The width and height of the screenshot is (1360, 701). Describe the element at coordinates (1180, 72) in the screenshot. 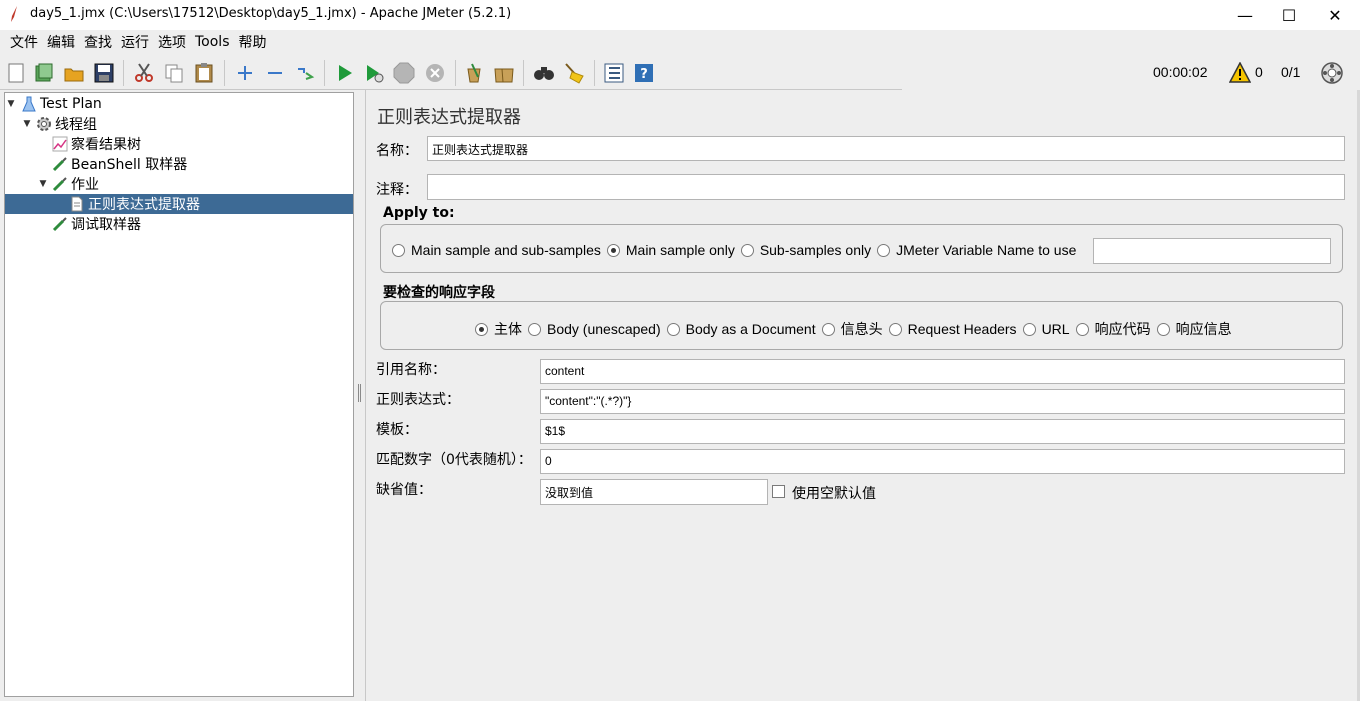

I see `elapsed-time: 00:00:02` at that location.